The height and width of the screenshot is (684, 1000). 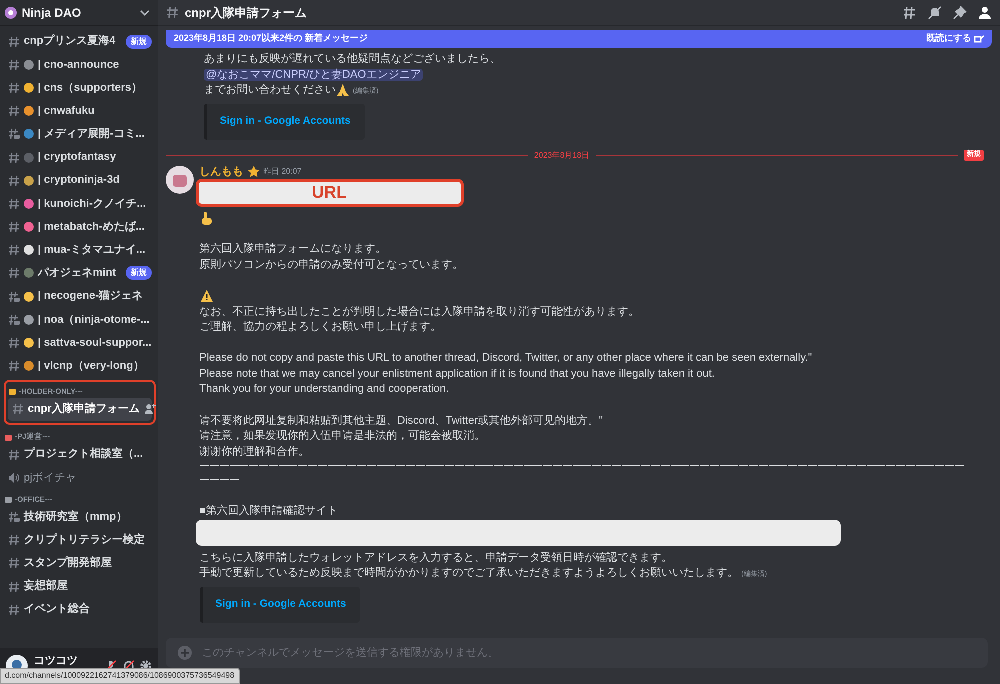 I want to click on dash-rule-text: ーーーーーーーーーーーーーーーーーーーーーーーーーーーーーーーーーーーーーーーーーーーーーーーーーーーーーーーーーーーーーーーーーーーーーーーーーーーーーーーーーー, so click(x=582, y=474).